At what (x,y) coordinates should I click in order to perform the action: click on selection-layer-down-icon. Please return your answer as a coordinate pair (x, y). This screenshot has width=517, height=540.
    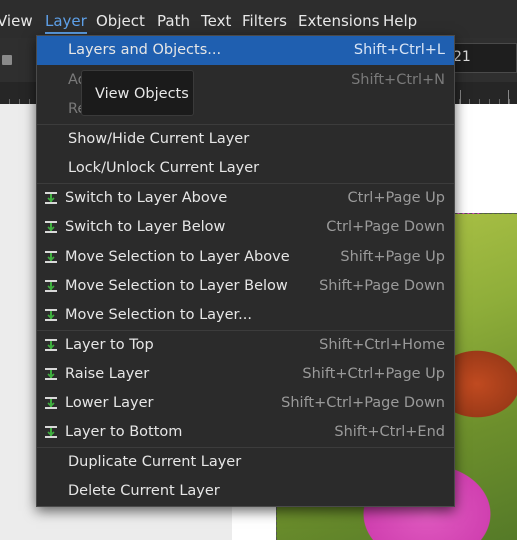
    Looking at the image, I should click on (51, 286).